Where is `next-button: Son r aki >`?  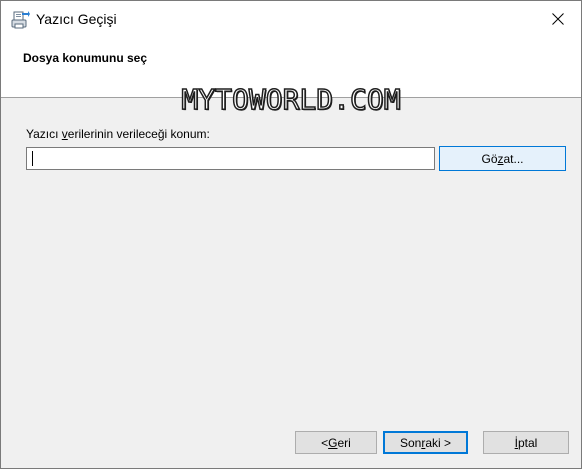
next-button: Son r aki > is located at coordinates (425, 442).